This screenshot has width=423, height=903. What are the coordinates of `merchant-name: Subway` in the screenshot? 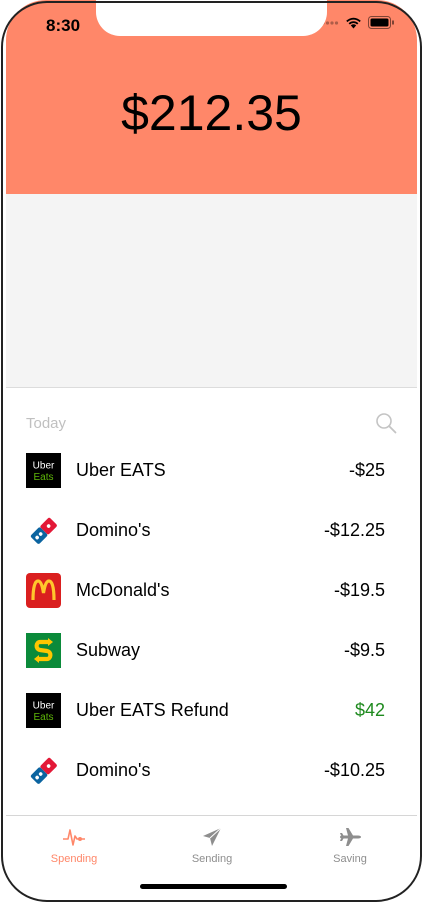 It's located at (108, 649).